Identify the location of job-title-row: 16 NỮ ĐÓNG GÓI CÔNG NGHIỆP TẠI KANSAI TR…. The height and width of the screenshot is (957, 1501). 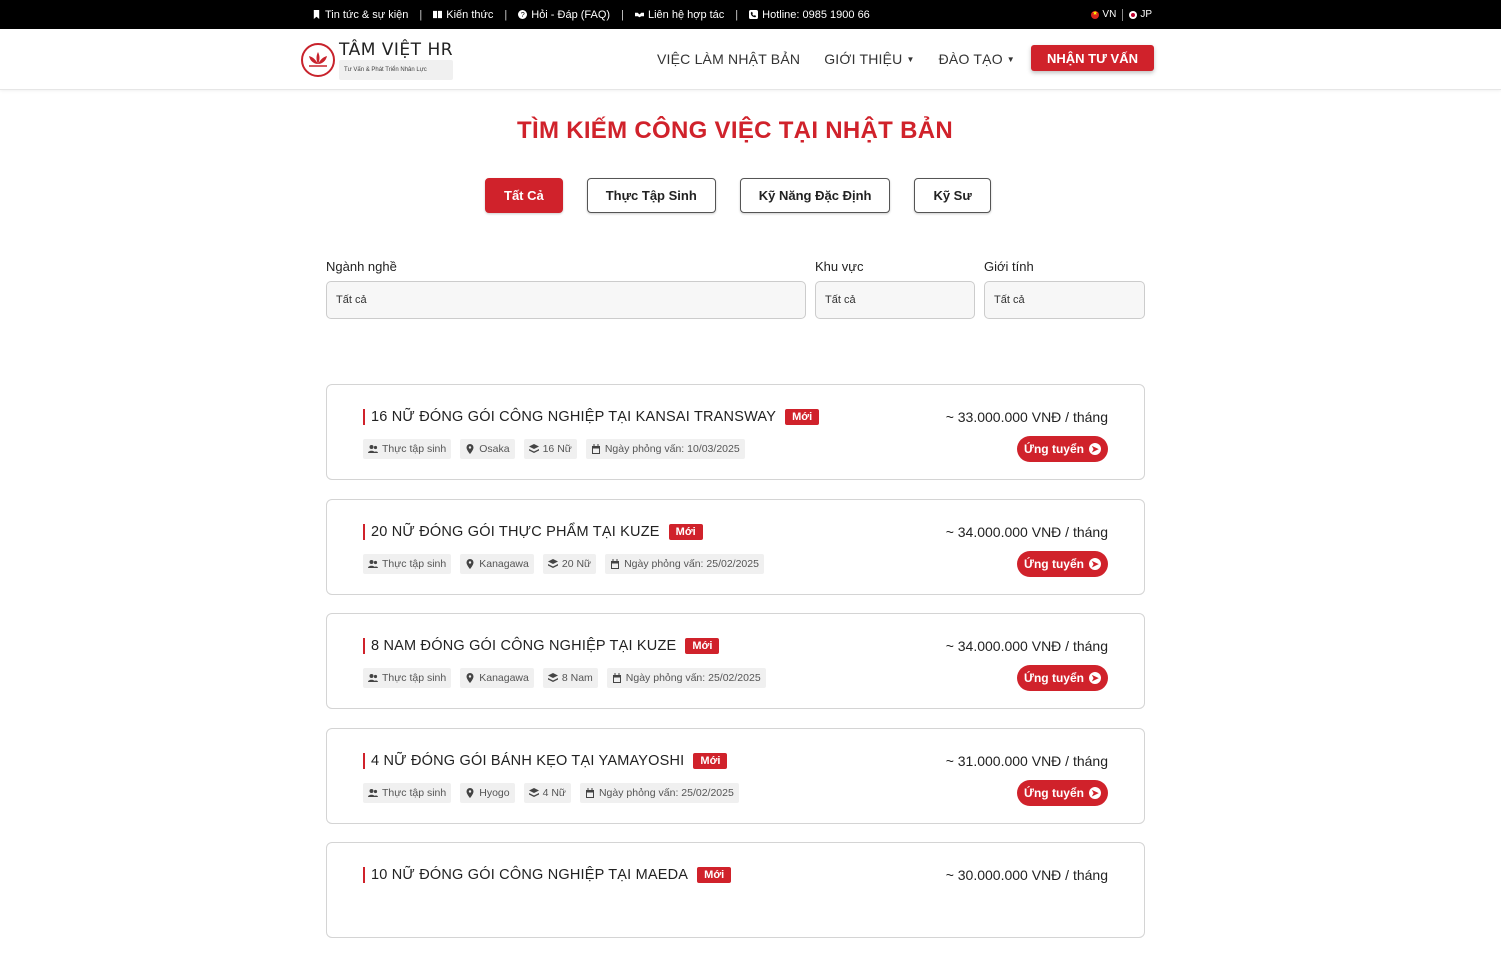
(591, 417).